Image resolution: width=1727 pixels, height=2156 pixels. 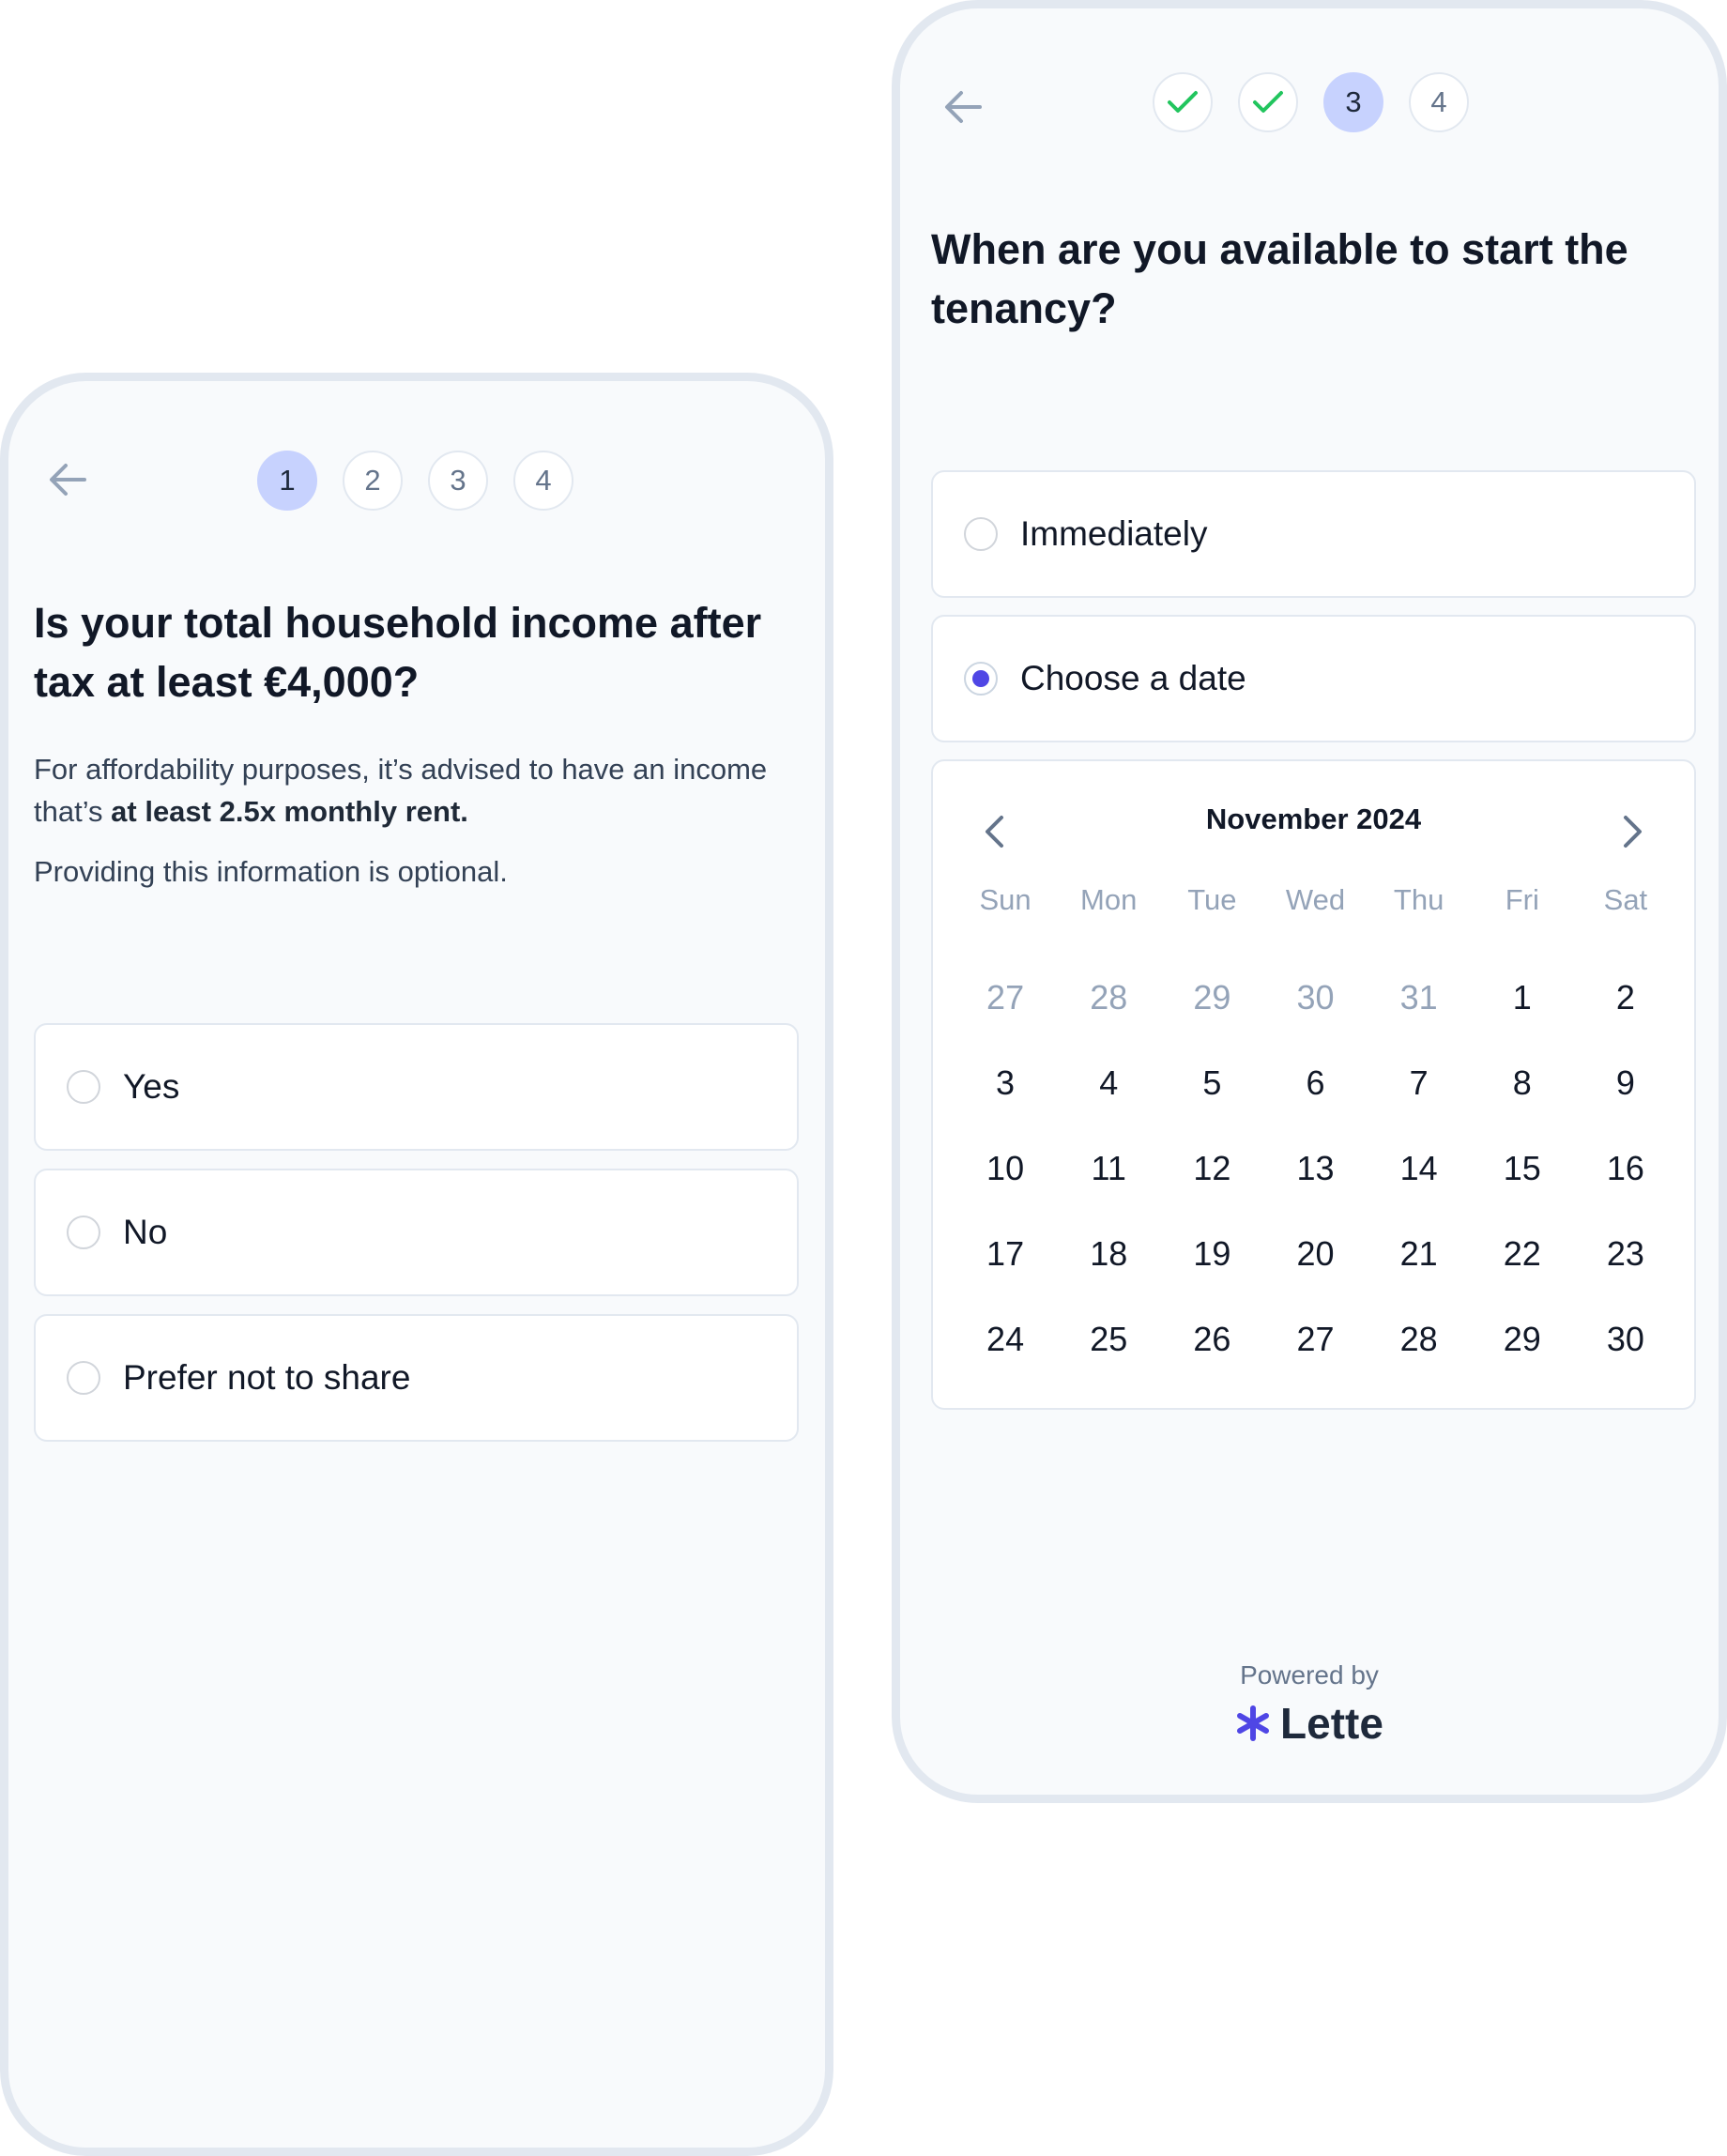 I want to click on calendar-day: 22, so click(x=1522, y=1253).